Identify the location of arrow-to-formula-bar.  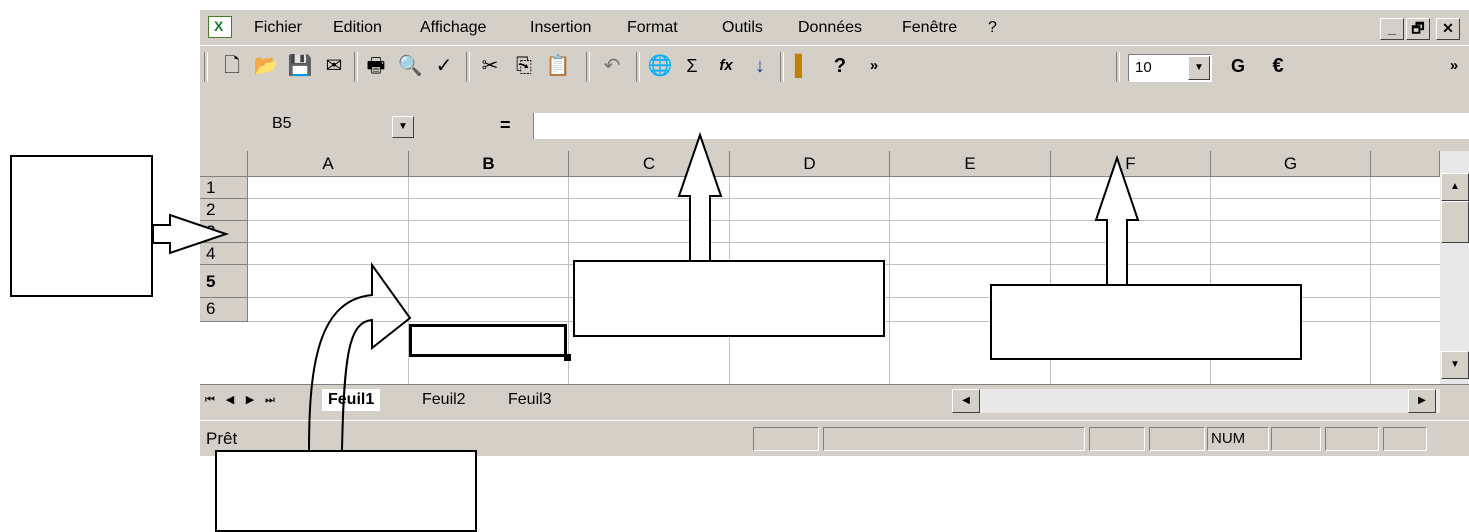
(700, 195).